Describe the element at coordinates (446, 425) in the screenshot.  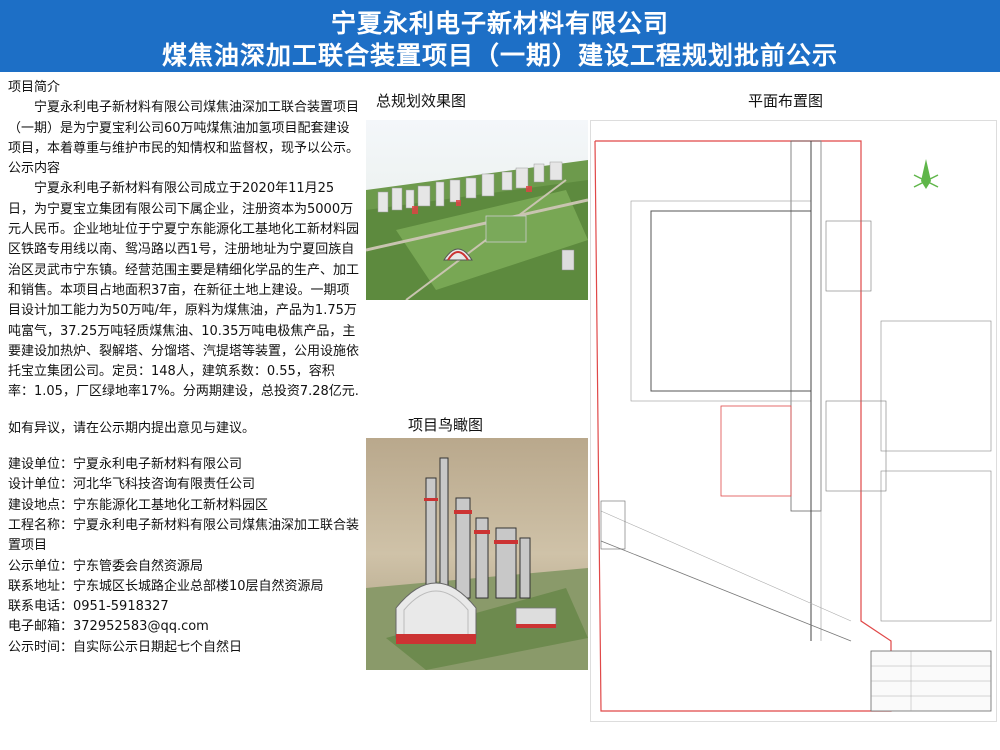
I see `aerial-caption: 项目鸟瞰图` at that location.